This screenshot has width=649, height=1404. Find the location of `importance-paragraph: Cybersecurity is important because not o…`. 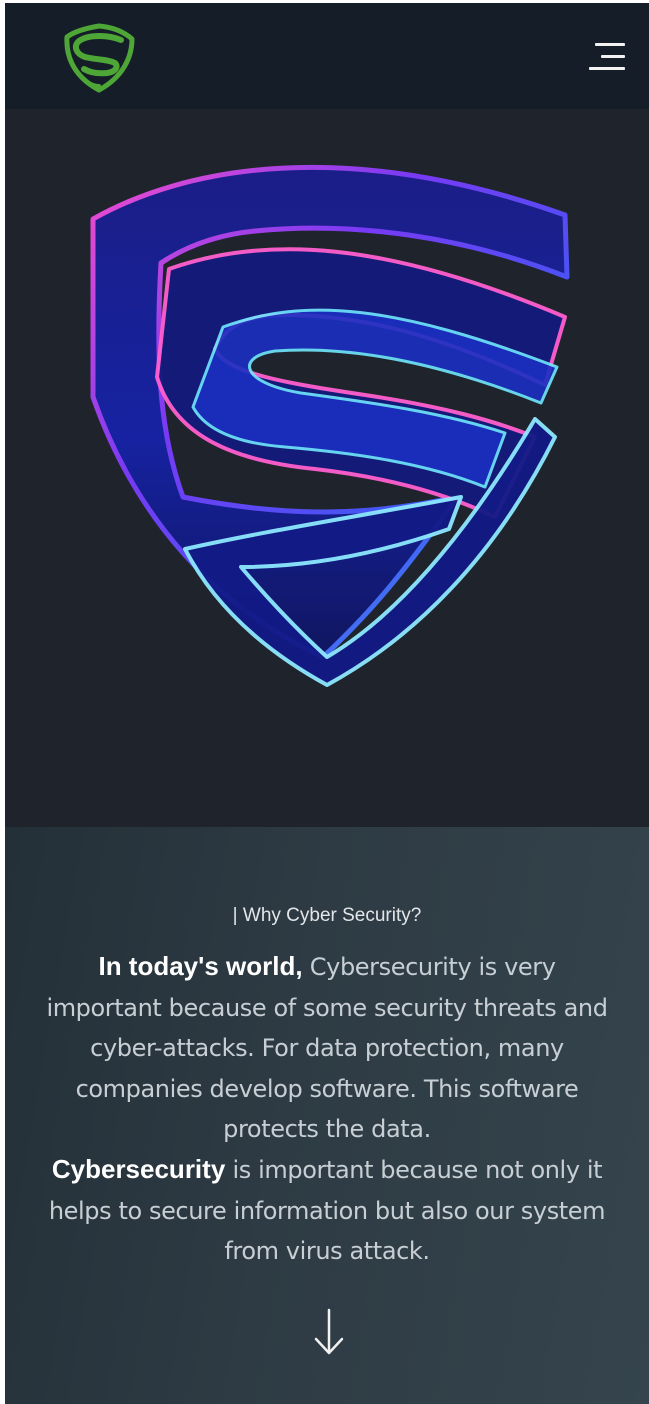

importance-paragraph: Cybersecurity is important because not o… is located at coordinates (327, 1210).